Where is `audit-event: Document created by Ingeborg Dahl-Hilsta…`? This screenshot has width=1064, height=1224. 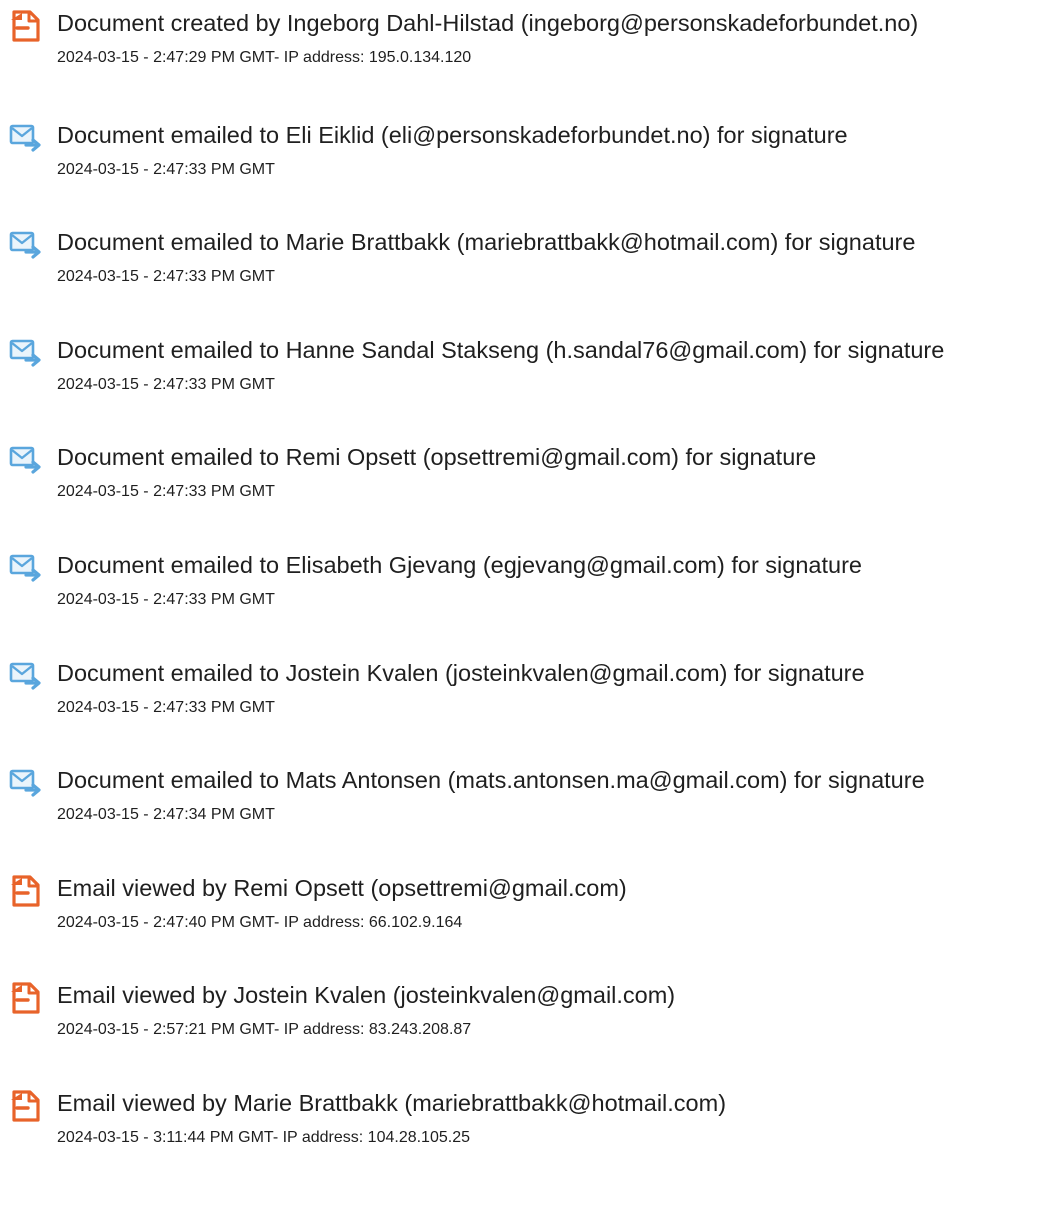 audit-event: Document created by Ingeborg Dahl-Hilsta… is located at coordinates (532, 58).